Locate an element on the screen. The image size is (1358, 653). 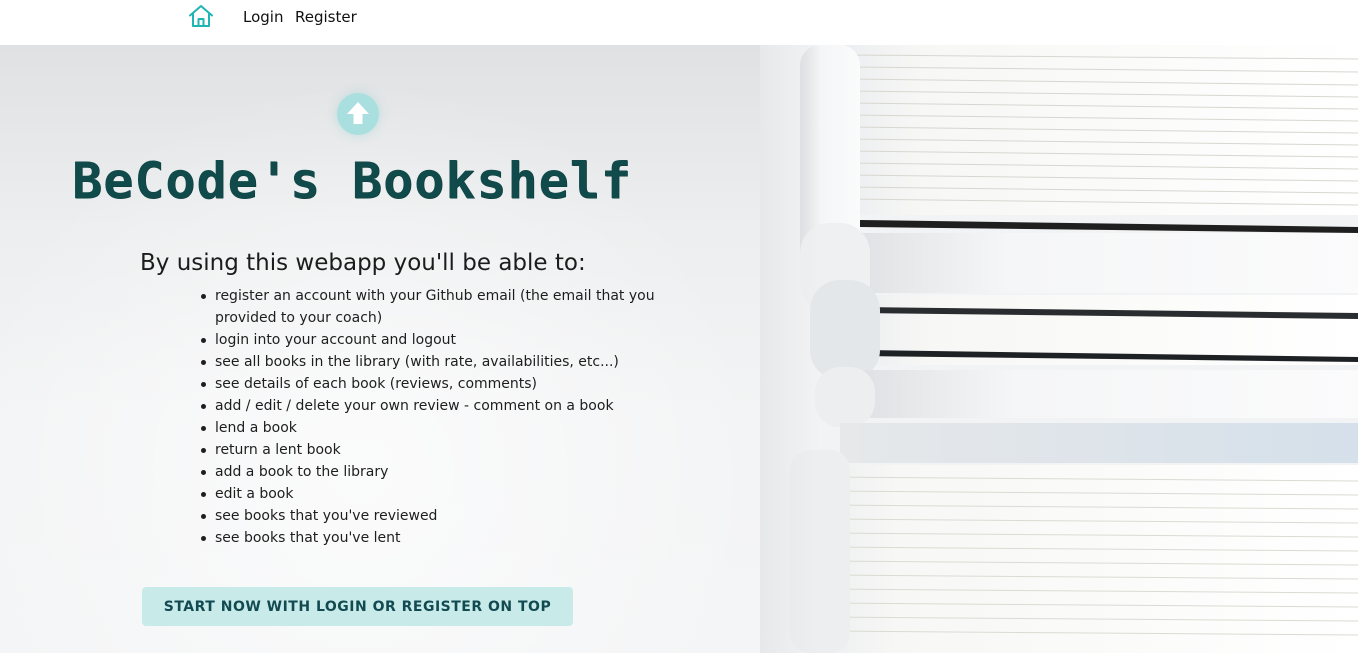
page-title: BeCode's Bookshelf is located at coordinates (352, 181).